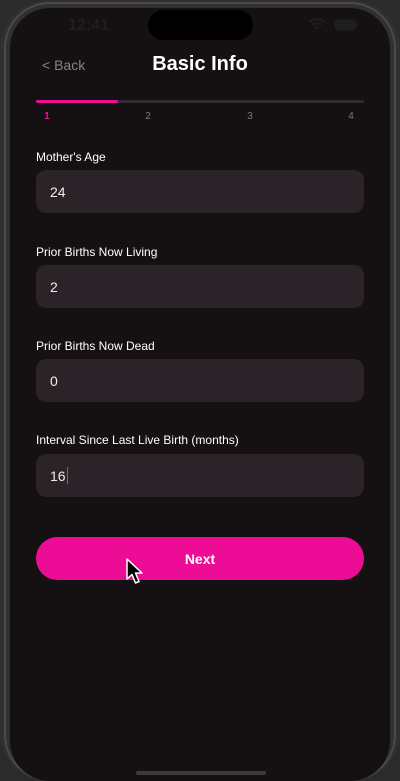 The height and width of the screenshot is (781, 400). Describe the element at coordinates (54, 380) in the screenshot. I see `prior-births-dead-value: 0` at that location.